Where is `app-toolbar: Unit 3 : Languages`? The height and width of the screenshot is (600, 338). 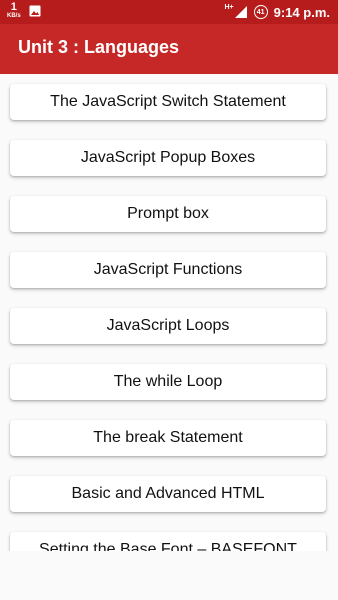
app-toolbar: Unit 3 : Languages is located at coordinates (169, 49).